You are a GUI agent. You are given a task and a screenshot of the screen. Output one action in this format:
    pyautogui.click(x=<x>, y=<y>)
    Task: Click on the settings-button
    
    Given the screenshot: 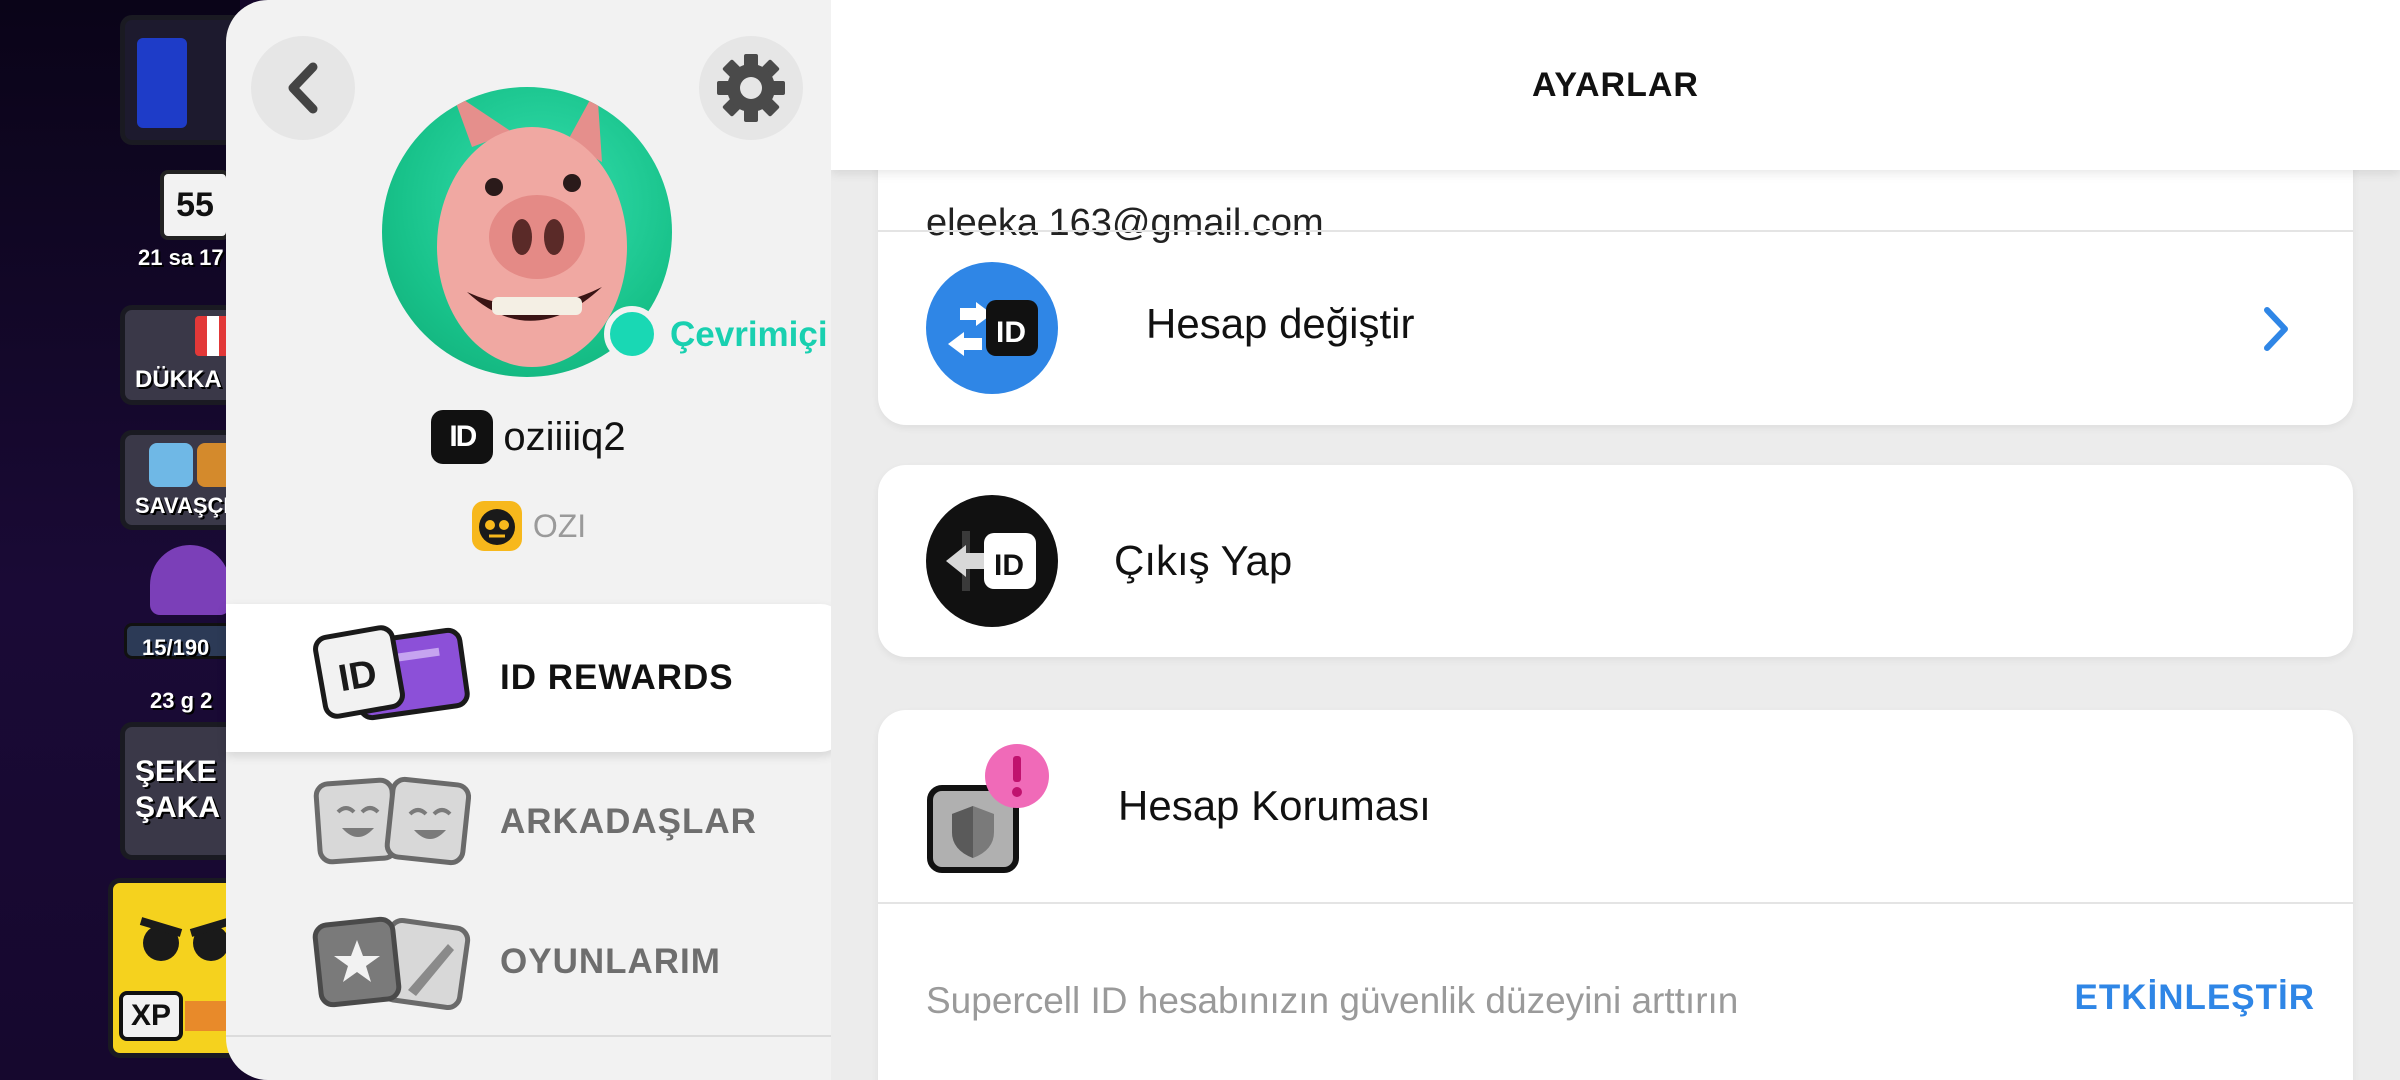 What is the action you would take?
    pyautogui.click(x=751, y=88)
    